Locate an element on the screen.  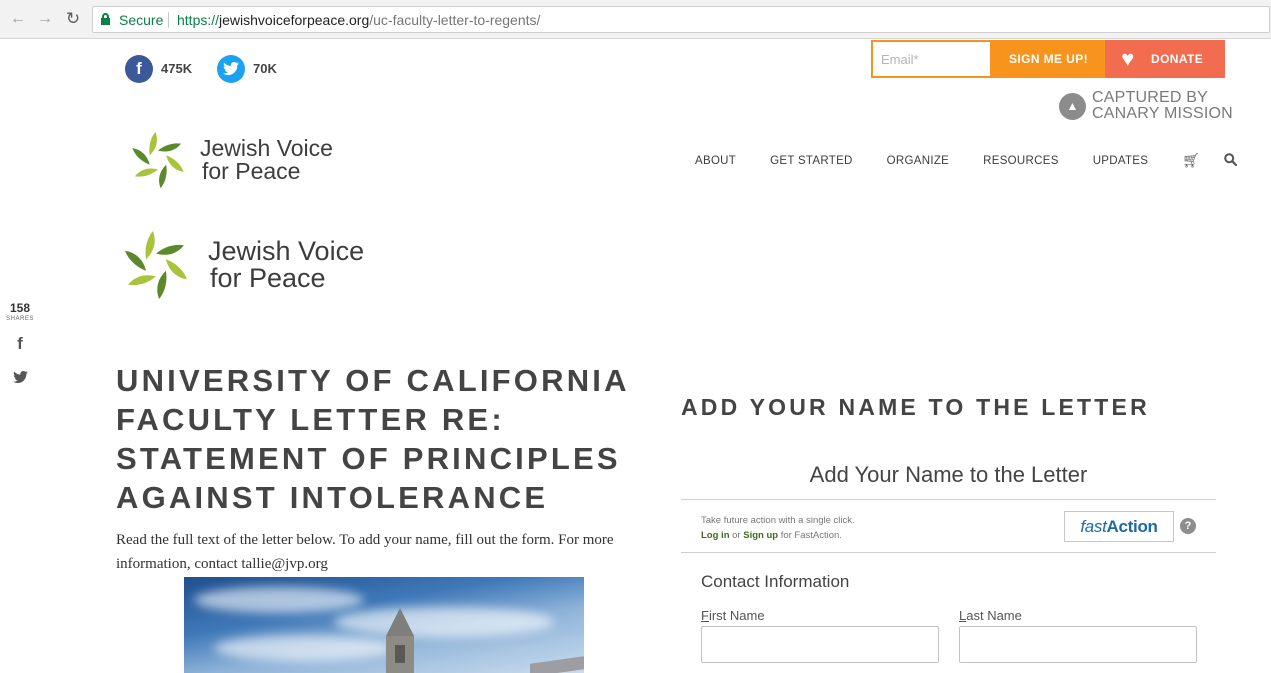
cart-icon: 🛒︎ is located at coordinates (1191, 160).